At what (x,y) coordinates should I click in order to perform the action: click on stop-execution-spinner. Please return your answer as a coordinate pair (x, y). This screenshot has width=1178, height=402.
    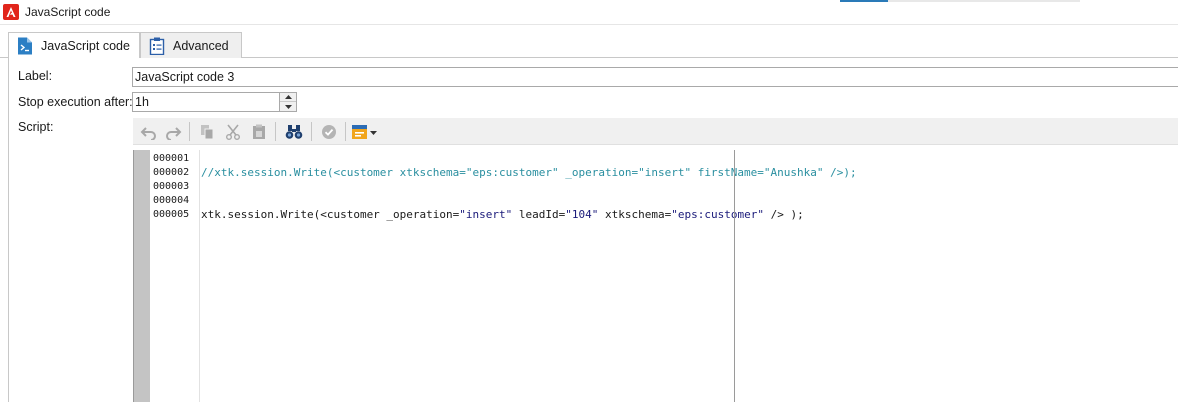
    Looking at the image, I should click on (288, 102).